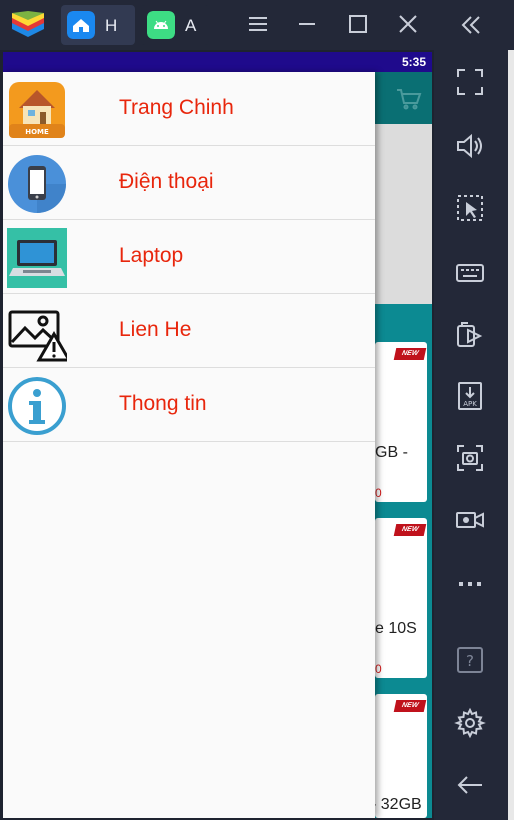 The image size is (514, 820). Describe the element at coordinates (191, 25) in the screenshot. I see `tab-label: A` at that location.